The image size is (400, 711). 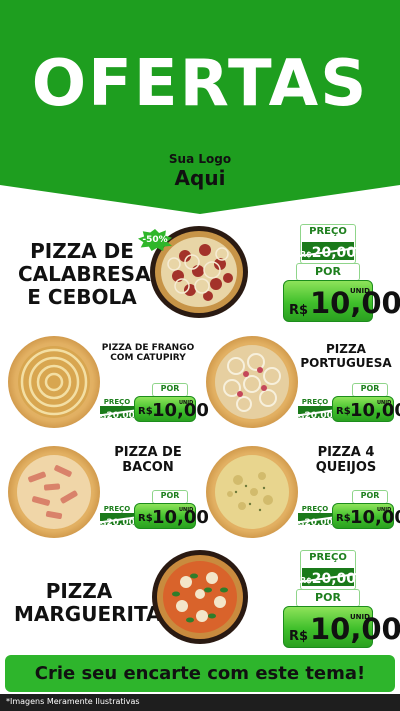 I want to click on pizza-portuguesa-art, so click(x=252, y=382).